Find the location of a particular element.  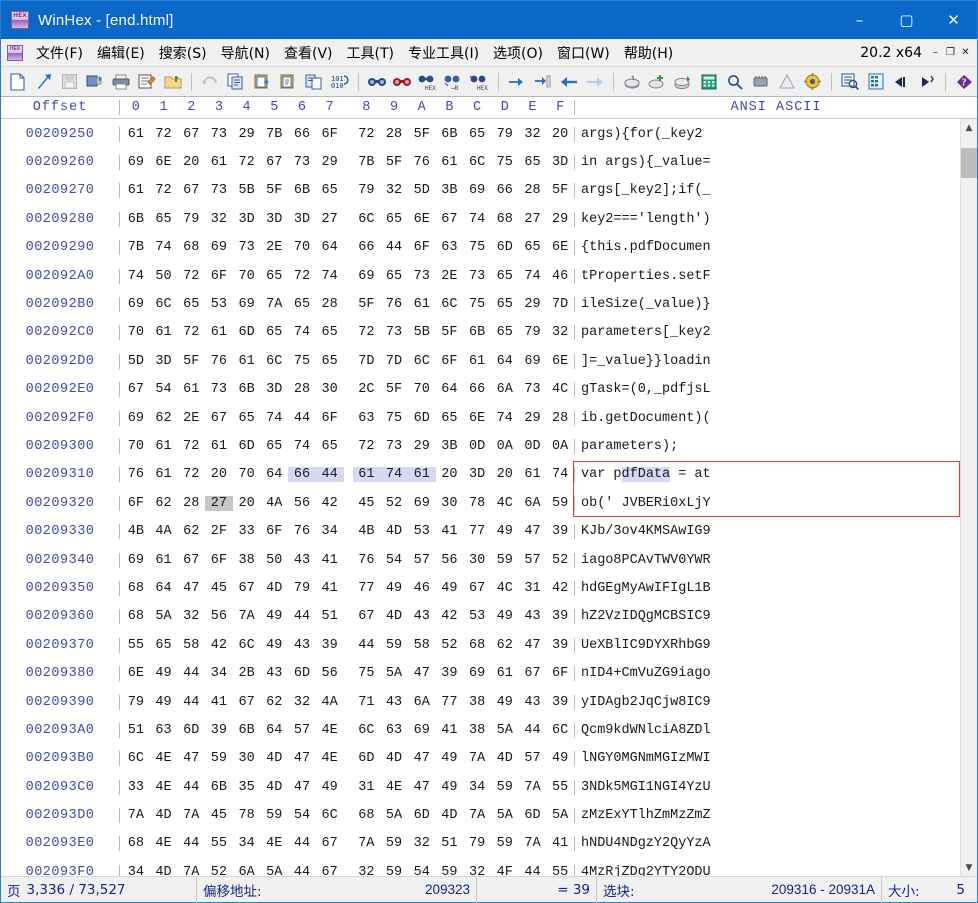

row-ascii: iago8PCAvTWV0YWR is located at coordinates (767, 560).